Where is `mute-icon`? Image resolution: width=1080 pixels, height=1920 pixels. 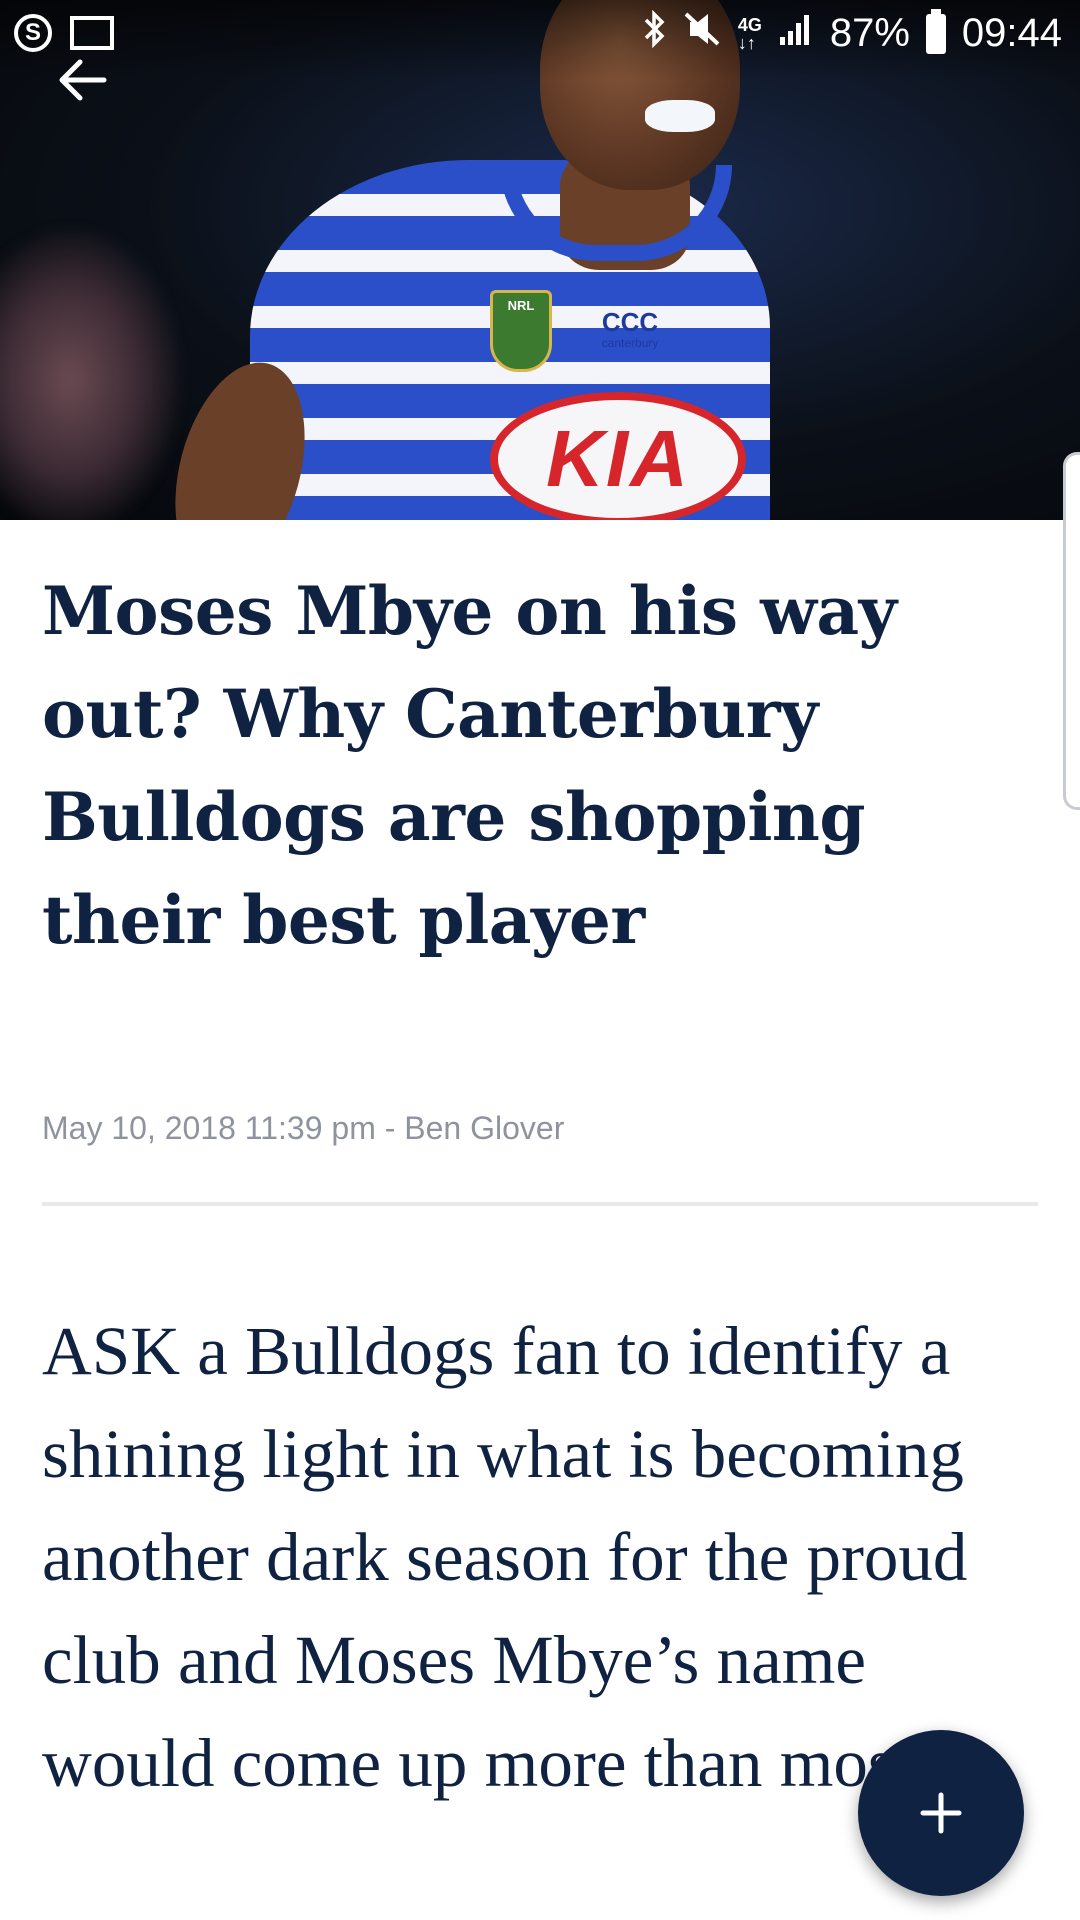 mute-icon is located at coordinates (702, 33).